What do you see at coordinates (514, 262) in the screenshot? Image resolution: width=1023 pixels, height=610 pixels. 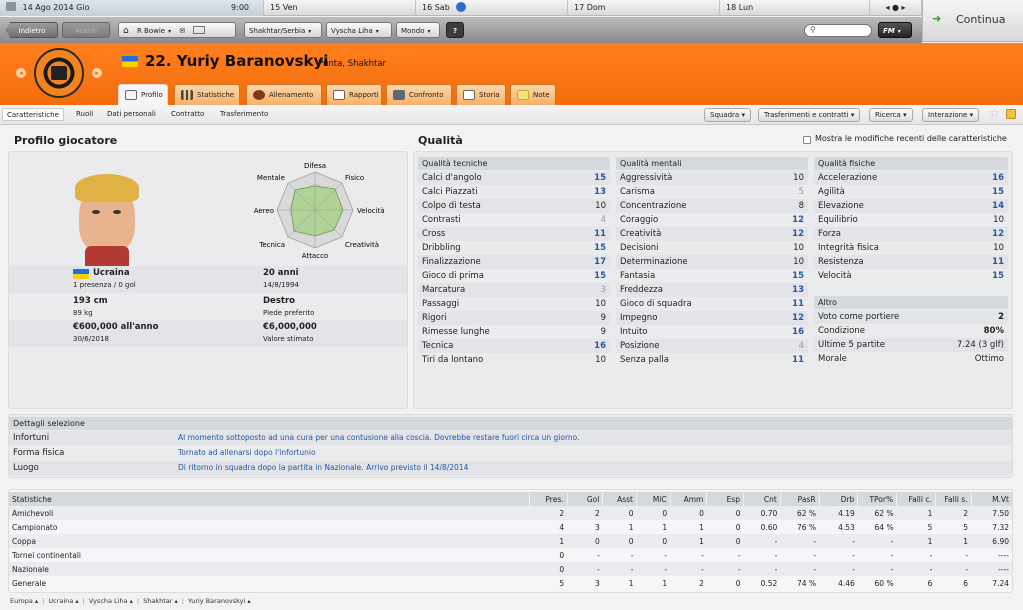 I see `attribute-row: Finalizzazione 17` at bounding box center [514, 262].